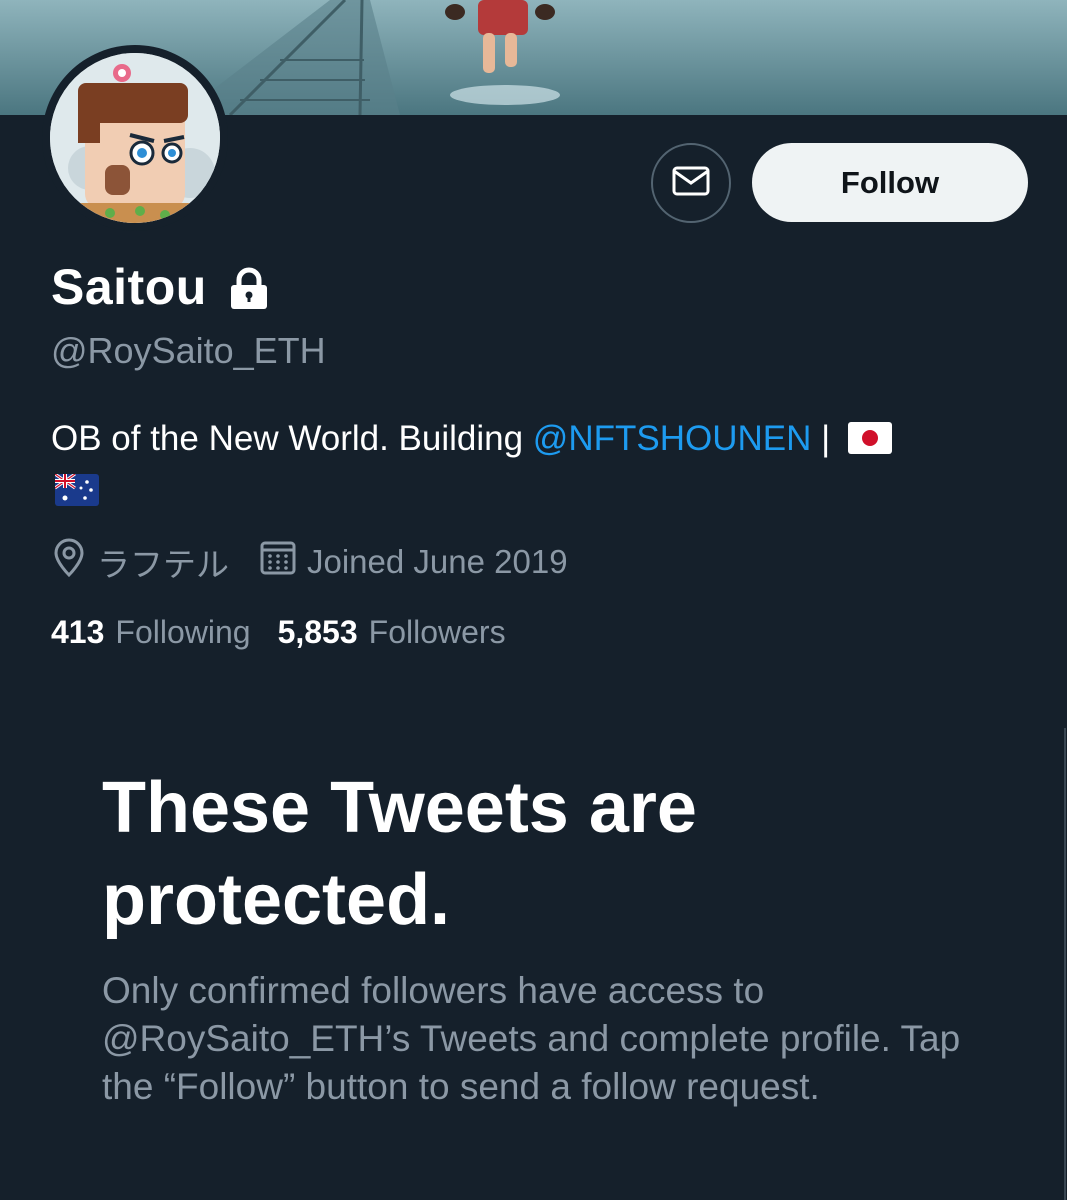 The width and height of the screenshot is (1067, 1200). I want to click on envelope-icon, so click(691, 183).